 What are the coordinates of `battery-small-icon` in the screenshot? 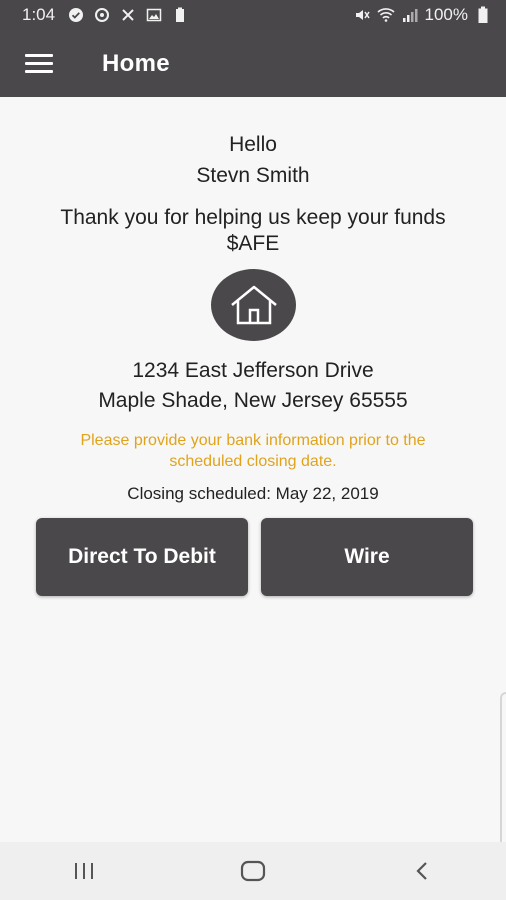 It's located at (180, 15).